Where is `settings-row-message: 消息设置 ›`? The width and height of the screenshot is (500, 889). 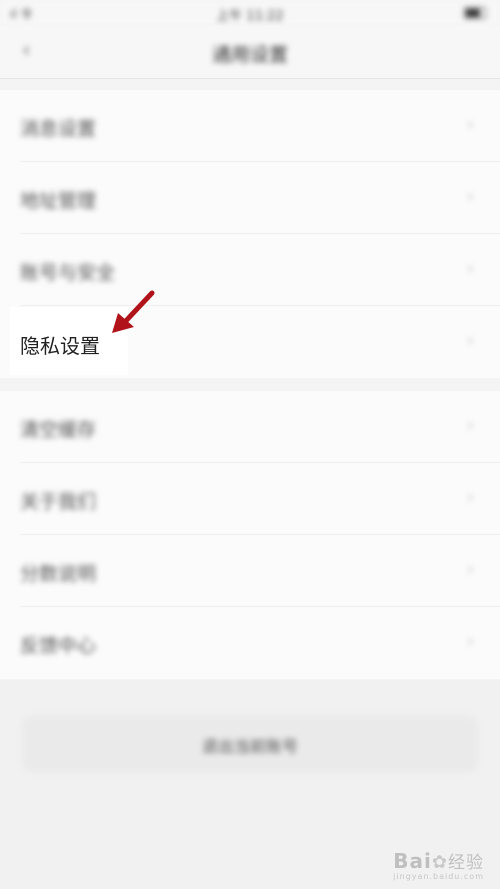 settings-row-message: 消息设置 › is located at coordinates (250, 126).